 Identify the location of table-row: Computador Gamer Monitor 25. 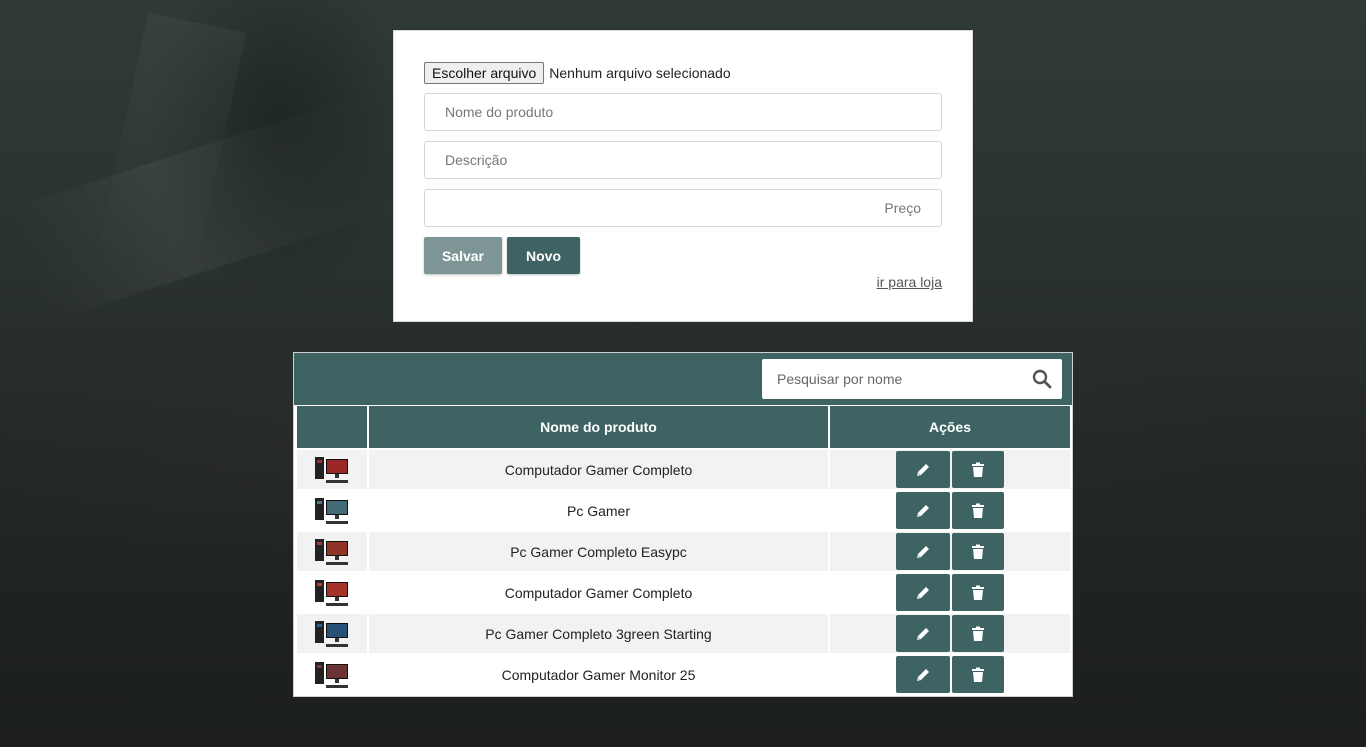
(683, 674).